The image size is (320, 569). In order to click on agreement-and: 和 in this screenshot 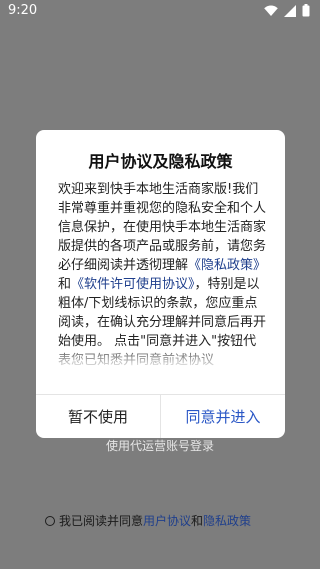, I will do `click(197, 521)`.